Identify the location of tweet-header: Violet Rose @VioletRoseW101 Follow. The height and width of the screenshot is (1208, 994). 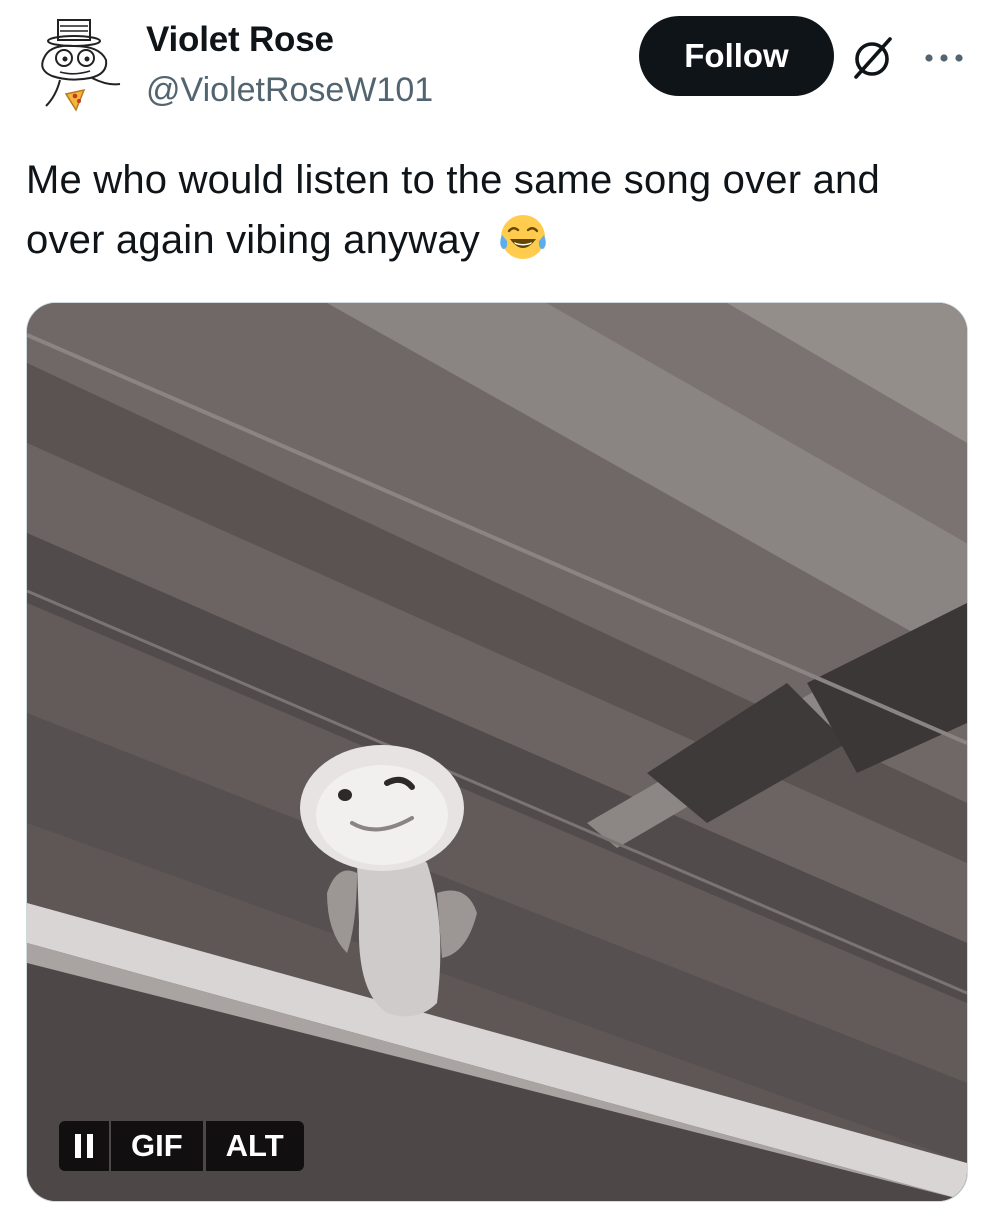
(497, 65).